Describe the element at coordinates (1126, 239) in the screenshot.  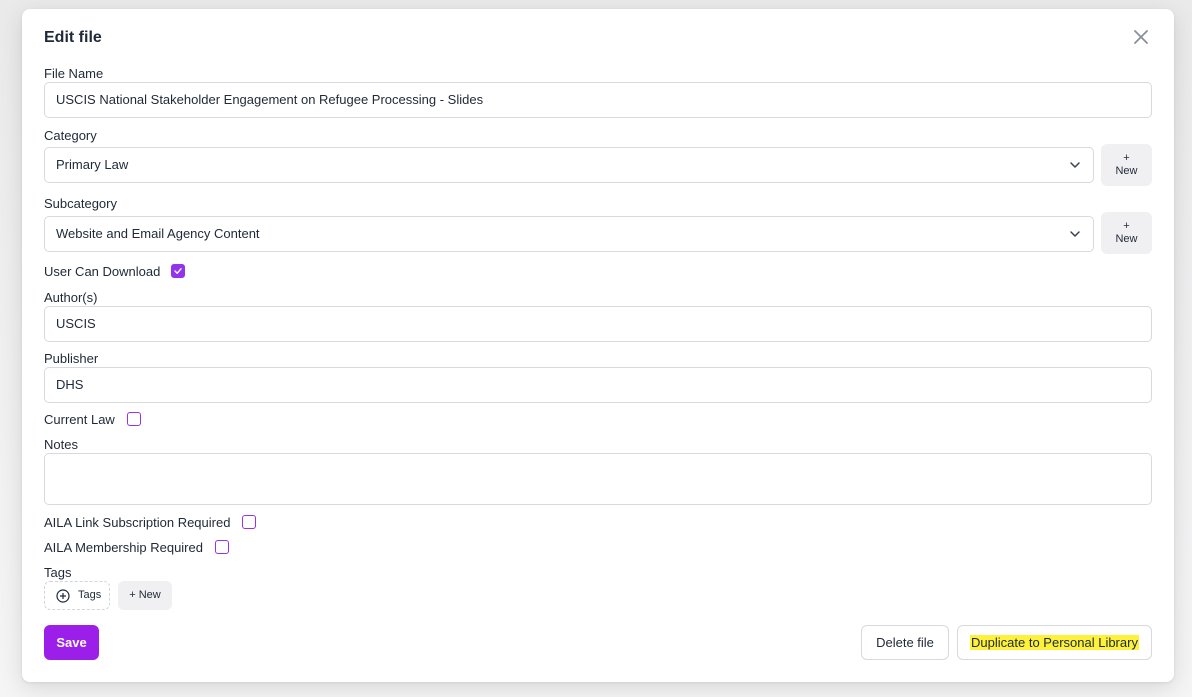
I see `new-subcategory-label: New` at that location.